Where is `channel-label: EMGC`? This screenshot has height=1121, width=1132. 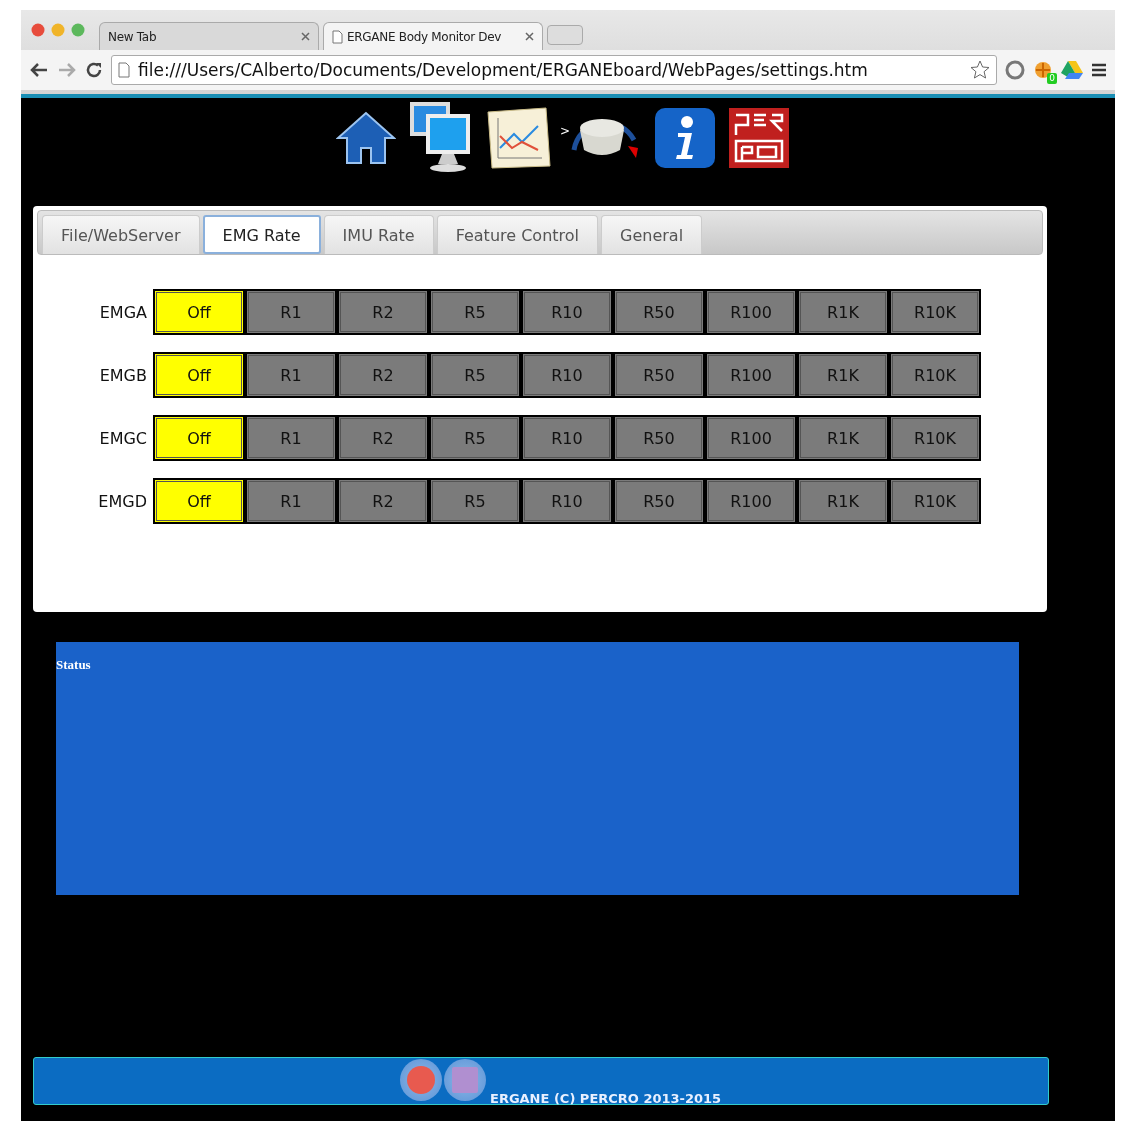 channel-label: EMGC is located at coordinates (123, 438).